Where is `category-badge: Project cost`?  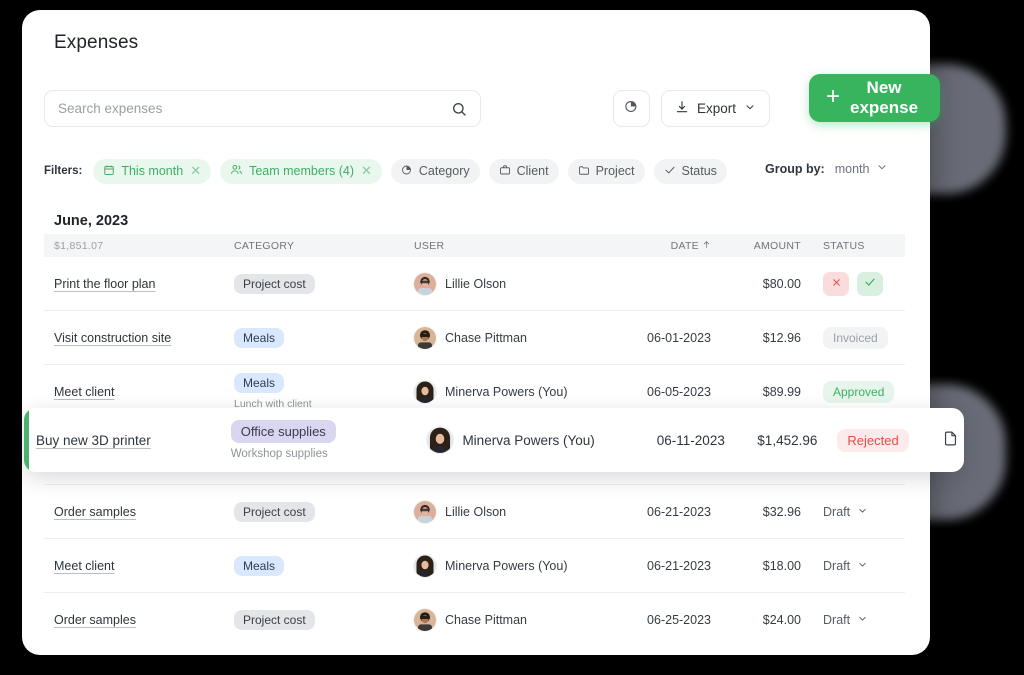 category-badge: Project cost is located at coordinates (274, 283).